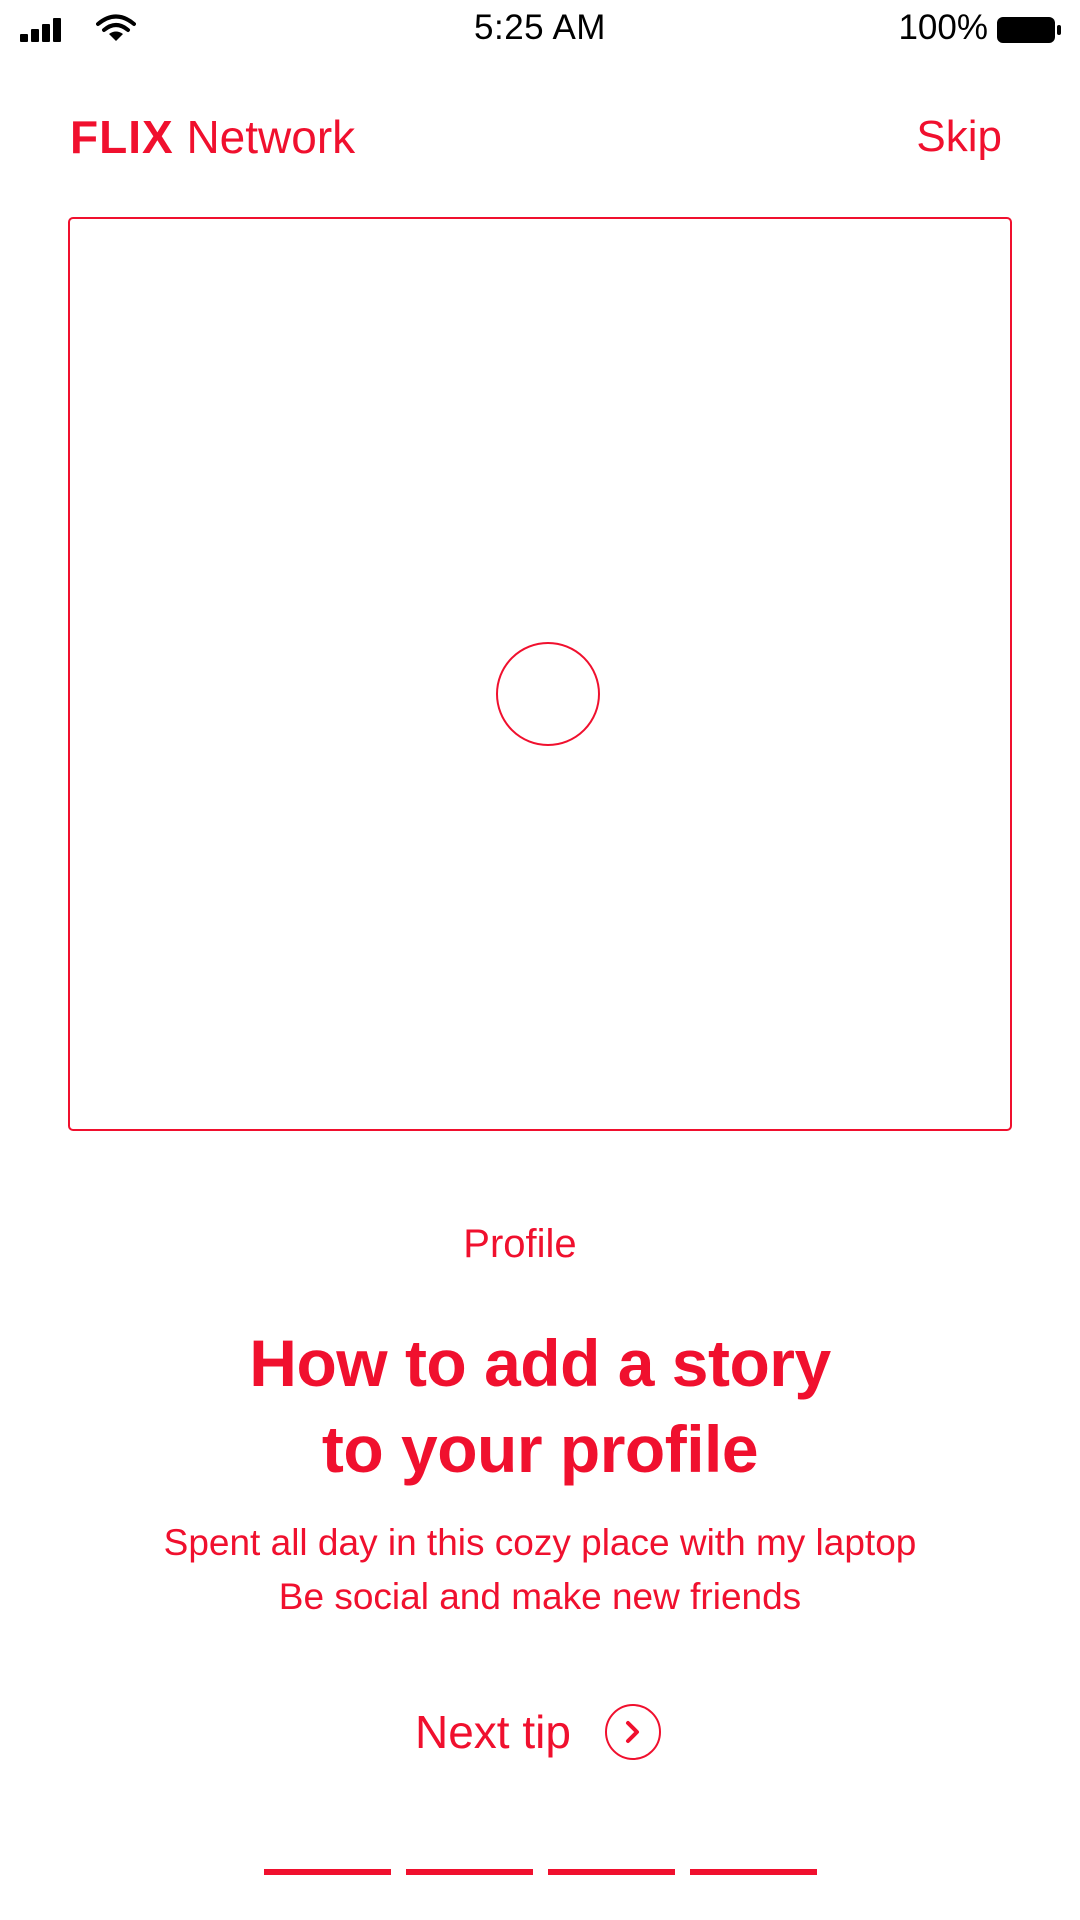 The width and height of the screenshot is (1080, 1920). I want to click on brand-logo: FLIX Network, so click(212, 137).